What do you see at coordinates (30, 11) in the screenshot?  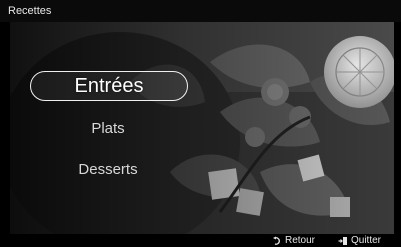 I see `page-title: Recettes` at bounding box center [30, 11].